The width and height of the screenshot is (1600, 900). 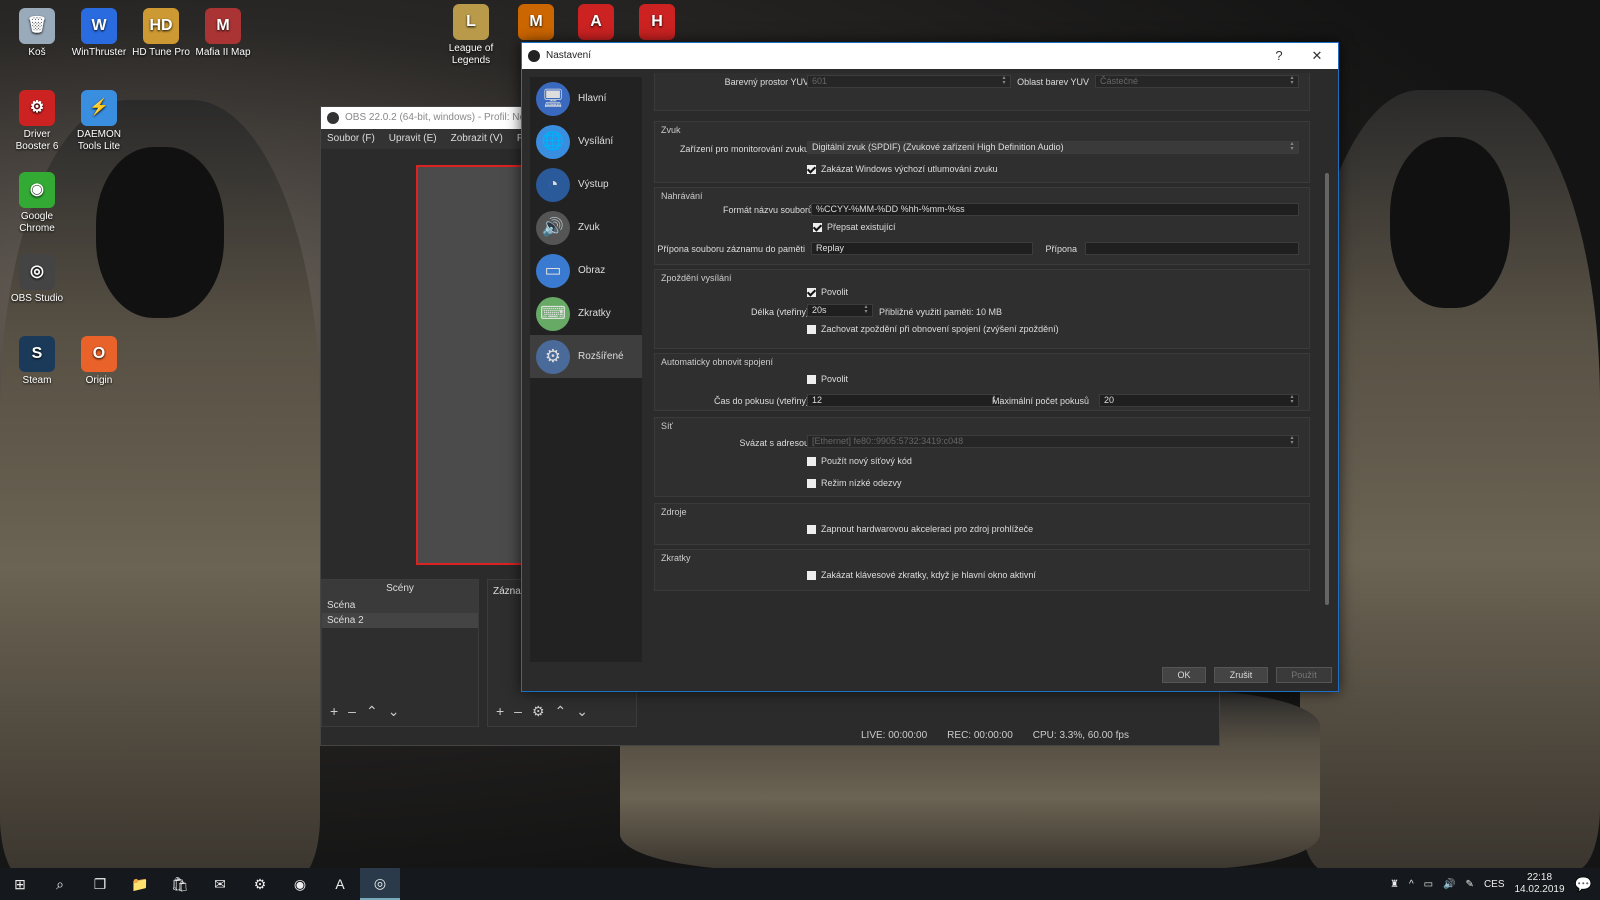 What do you see at coordinates (99, 52) in the screenshot?
I see `desktop-icon-label: WinThruster` at bounding box center [99, 52].